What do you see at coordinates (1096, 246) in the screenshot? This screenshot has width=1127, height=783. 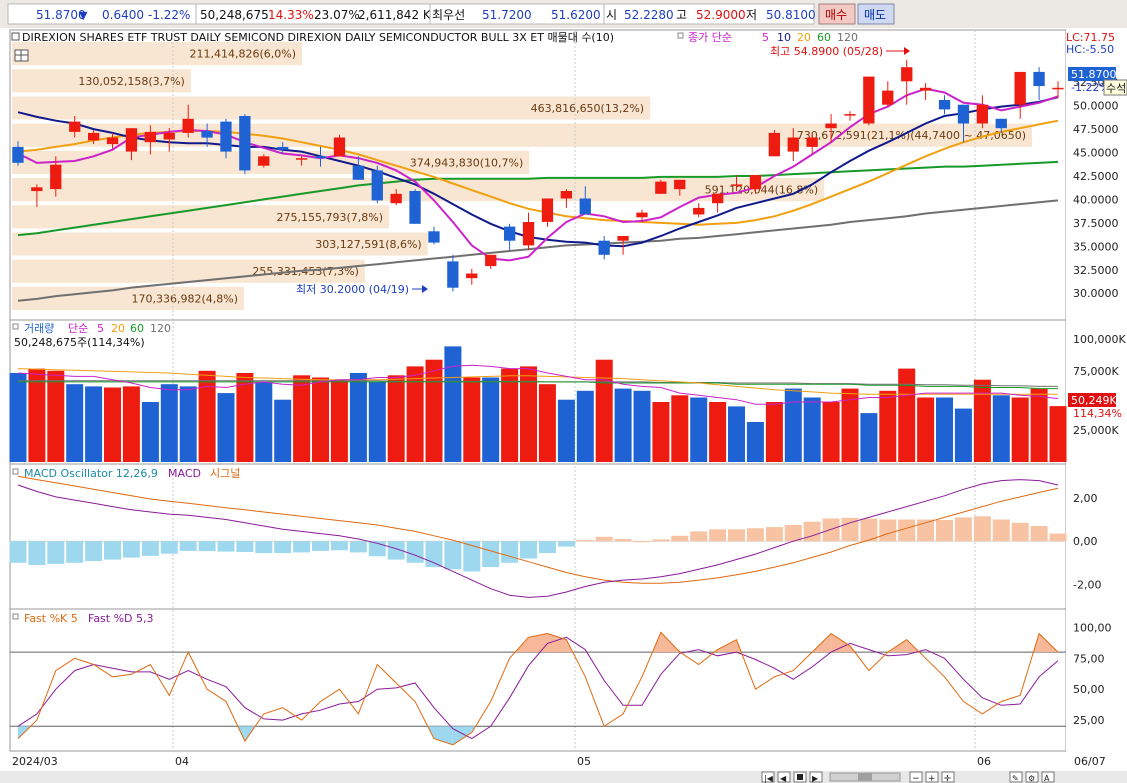 I see `price-tick: 35.0000` at bounding box center [1096, 246].